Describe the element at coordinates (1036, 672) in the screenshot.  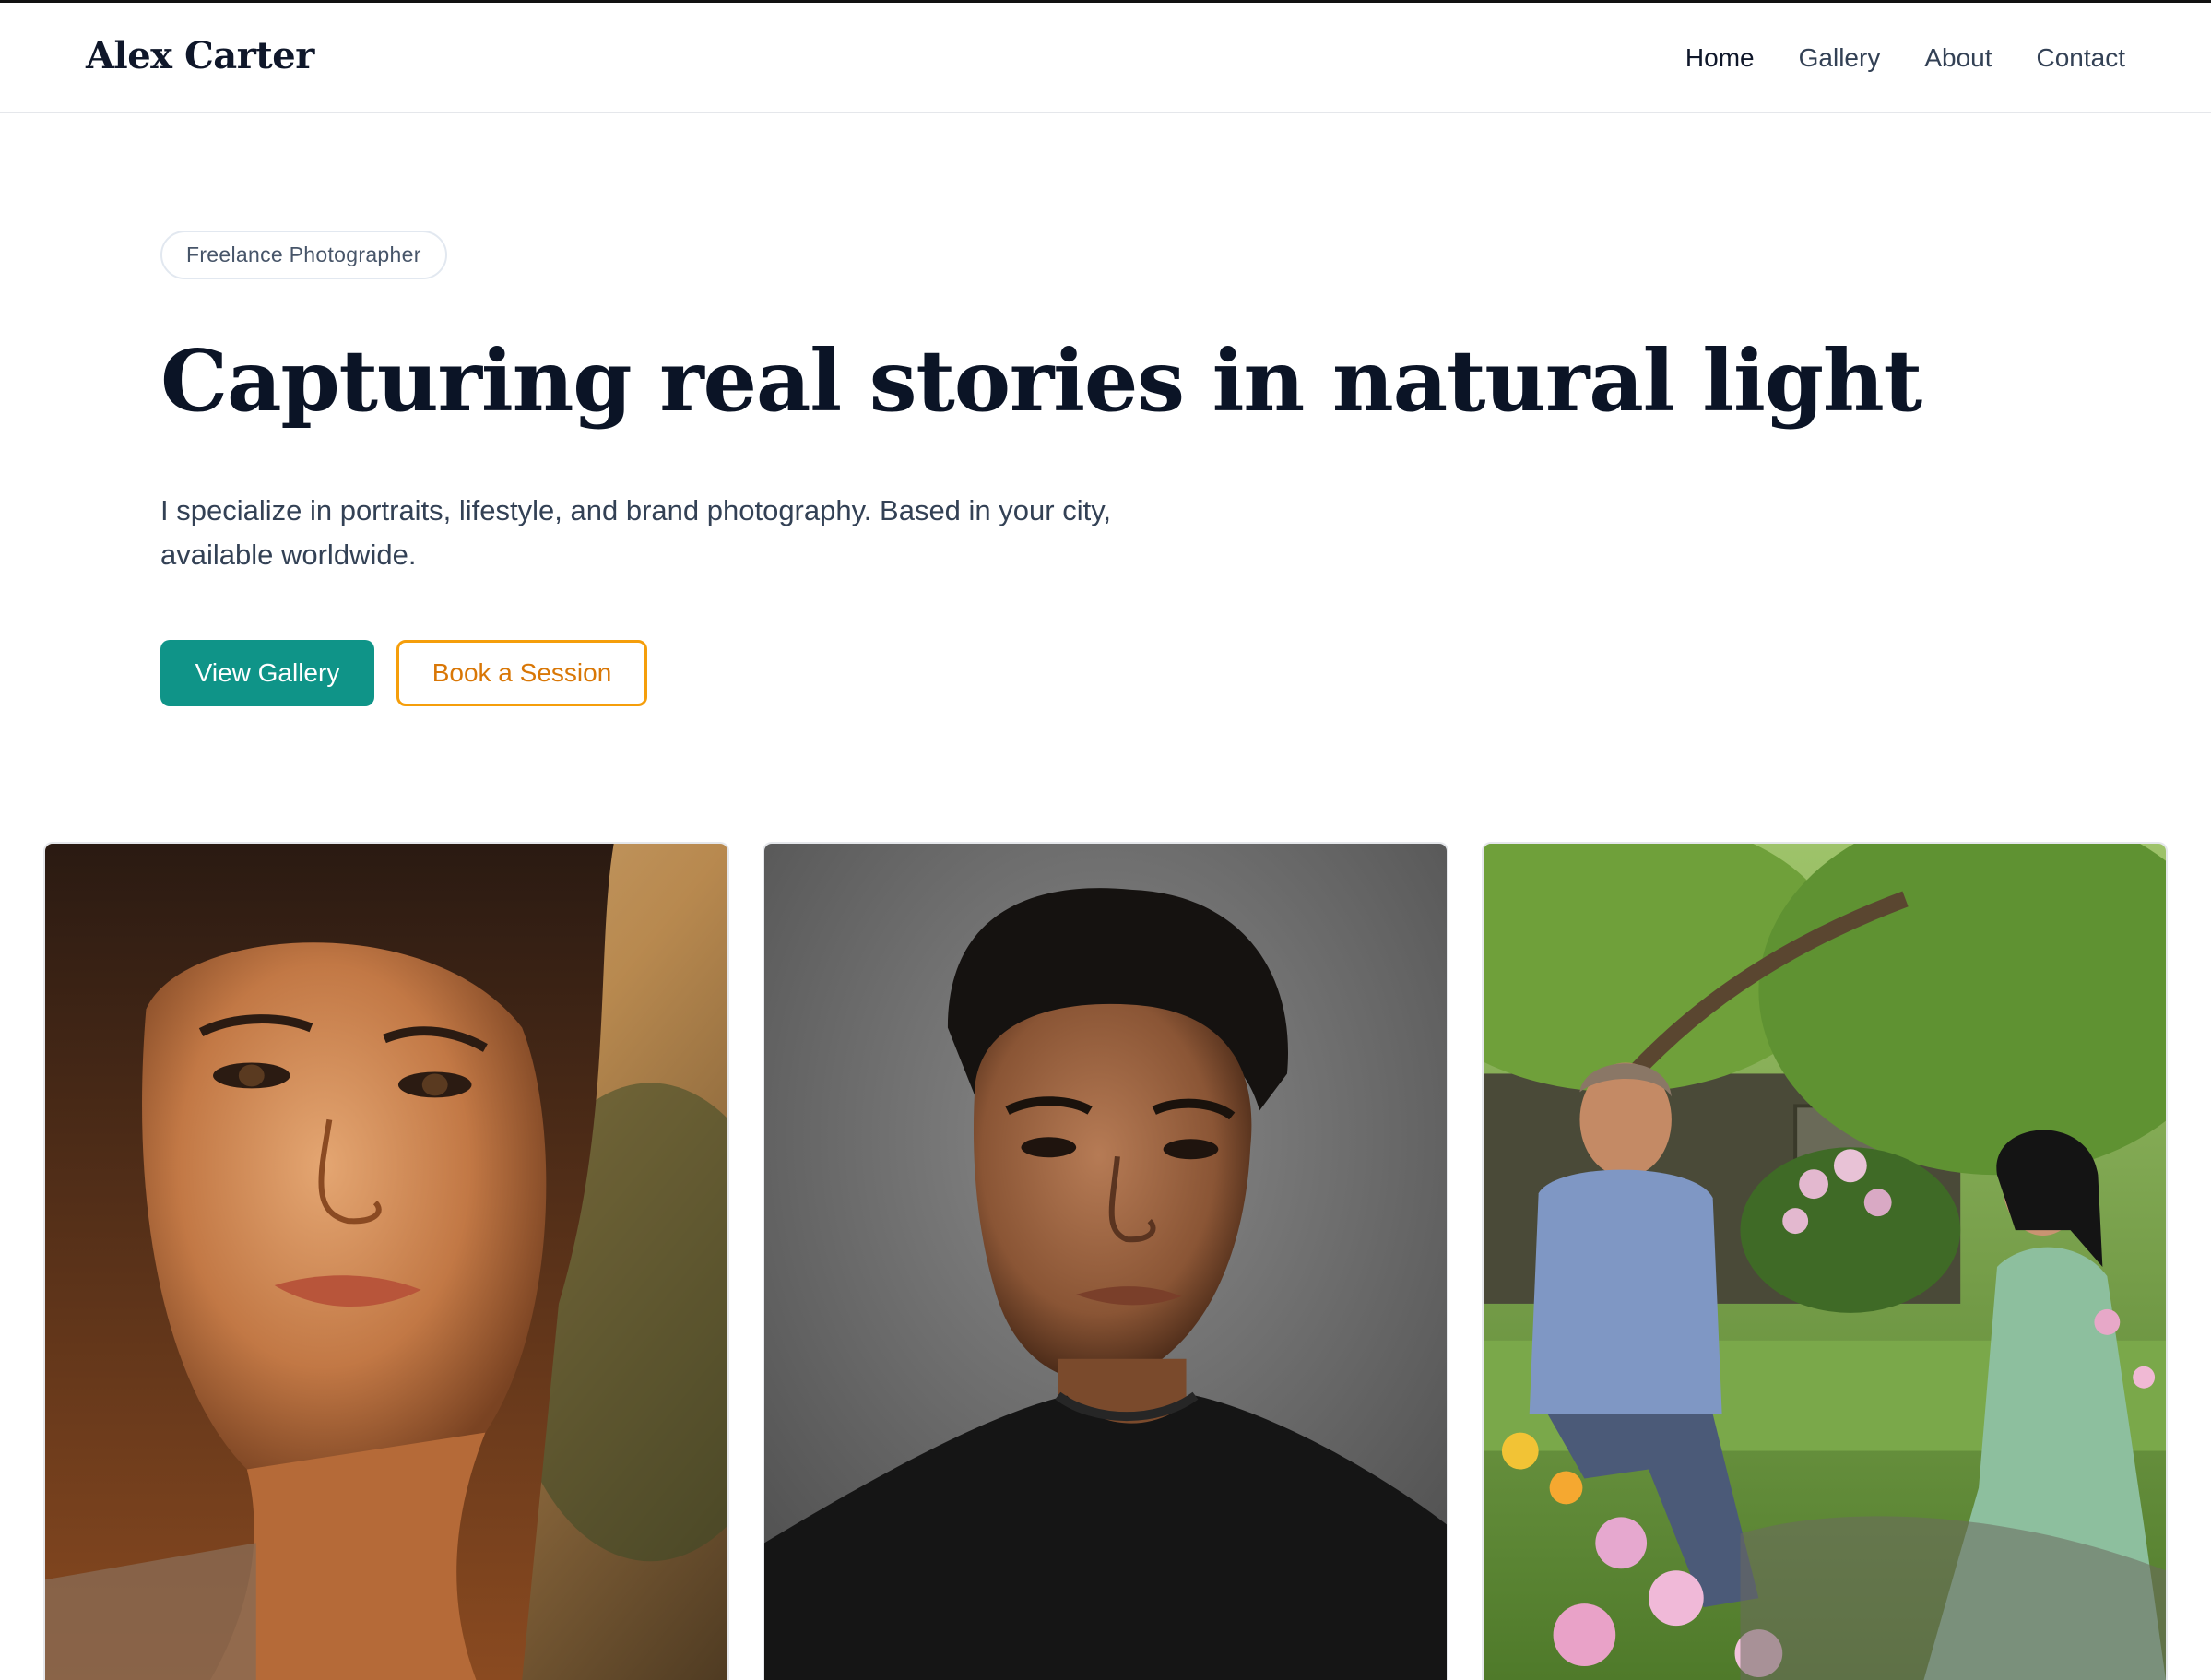
I see `hero-actions: View Gallery Book a Session` at that location.